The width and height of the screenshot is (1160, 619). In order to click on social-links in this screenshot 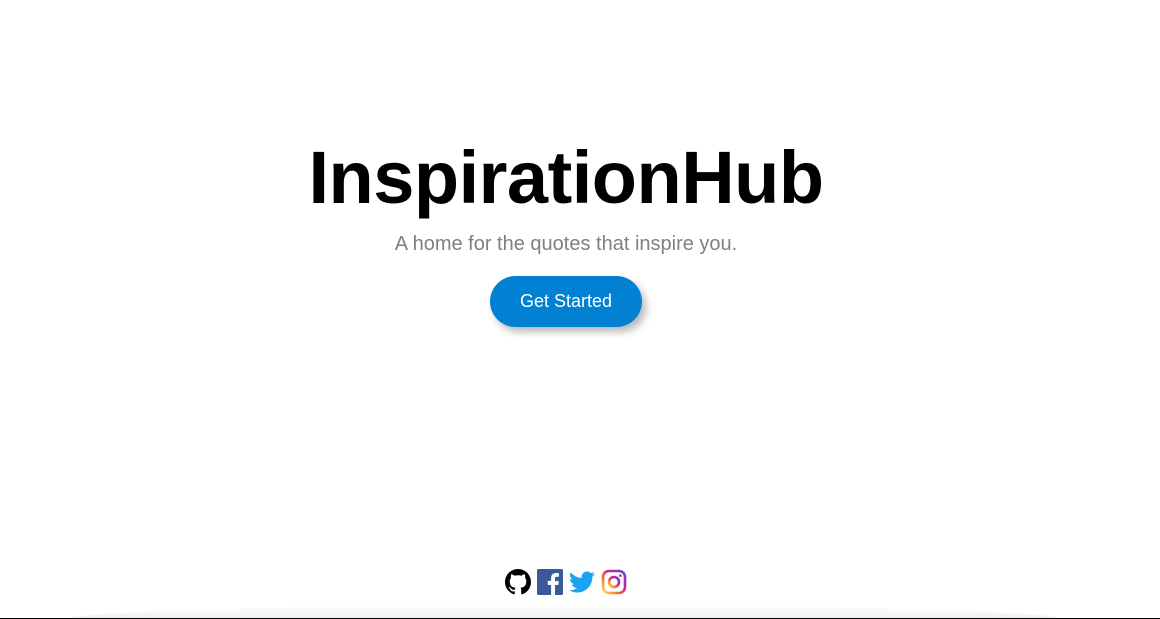, I will do `click(566, 582)`.